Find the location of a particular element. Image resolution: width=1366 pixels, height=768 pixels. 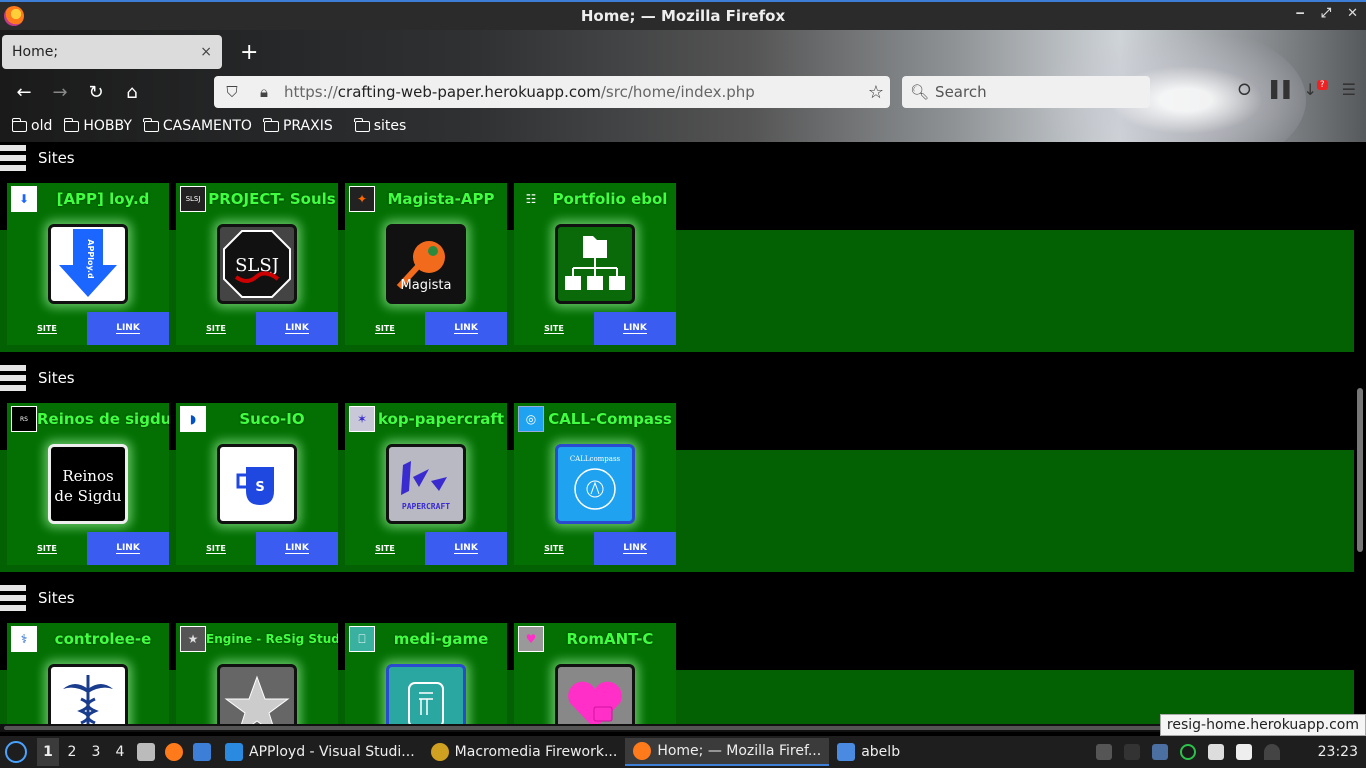

magista-logo-icon: ✦ is located at coordinates (362, 199).